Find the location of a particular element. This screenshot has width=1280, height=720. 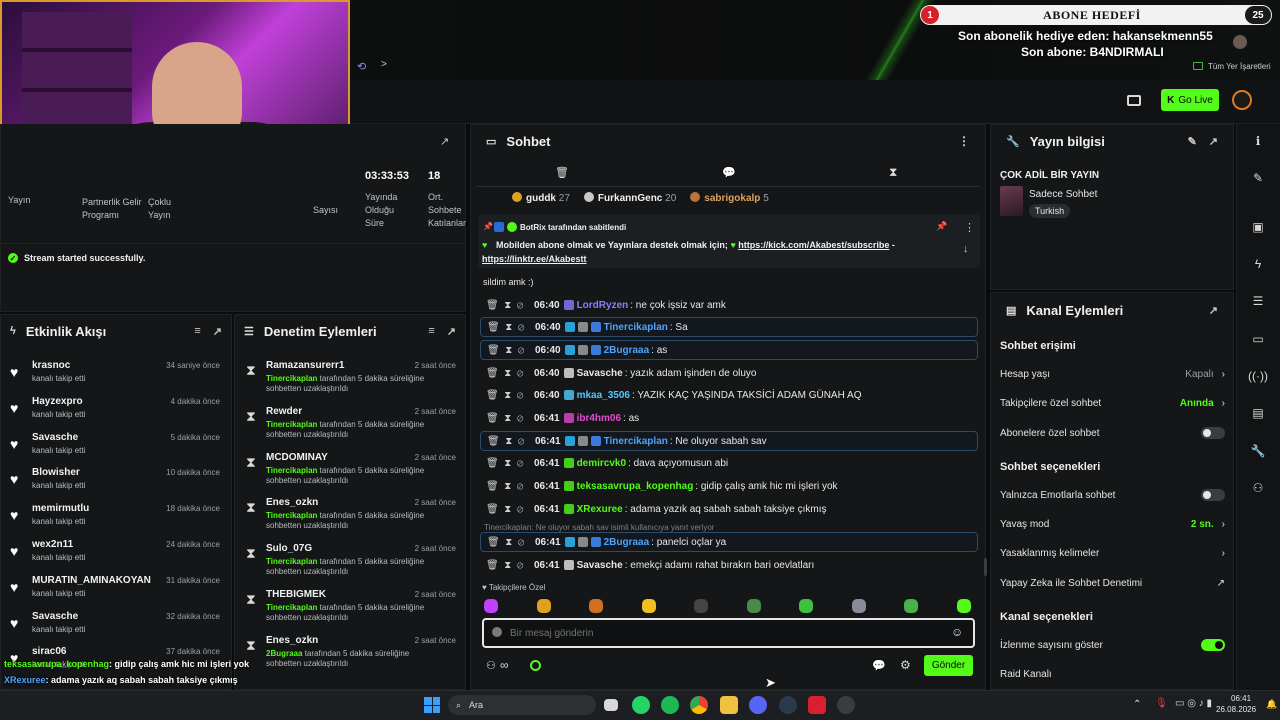

forward-chevron-icon: > is located at coordinates (384, 64).